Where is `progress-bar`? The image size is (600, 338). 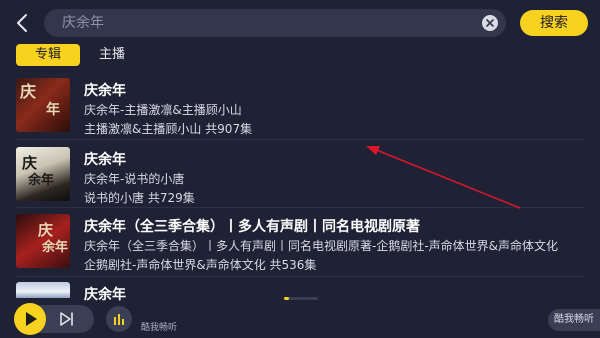 progress-bar is located at coordinates (301, 298).